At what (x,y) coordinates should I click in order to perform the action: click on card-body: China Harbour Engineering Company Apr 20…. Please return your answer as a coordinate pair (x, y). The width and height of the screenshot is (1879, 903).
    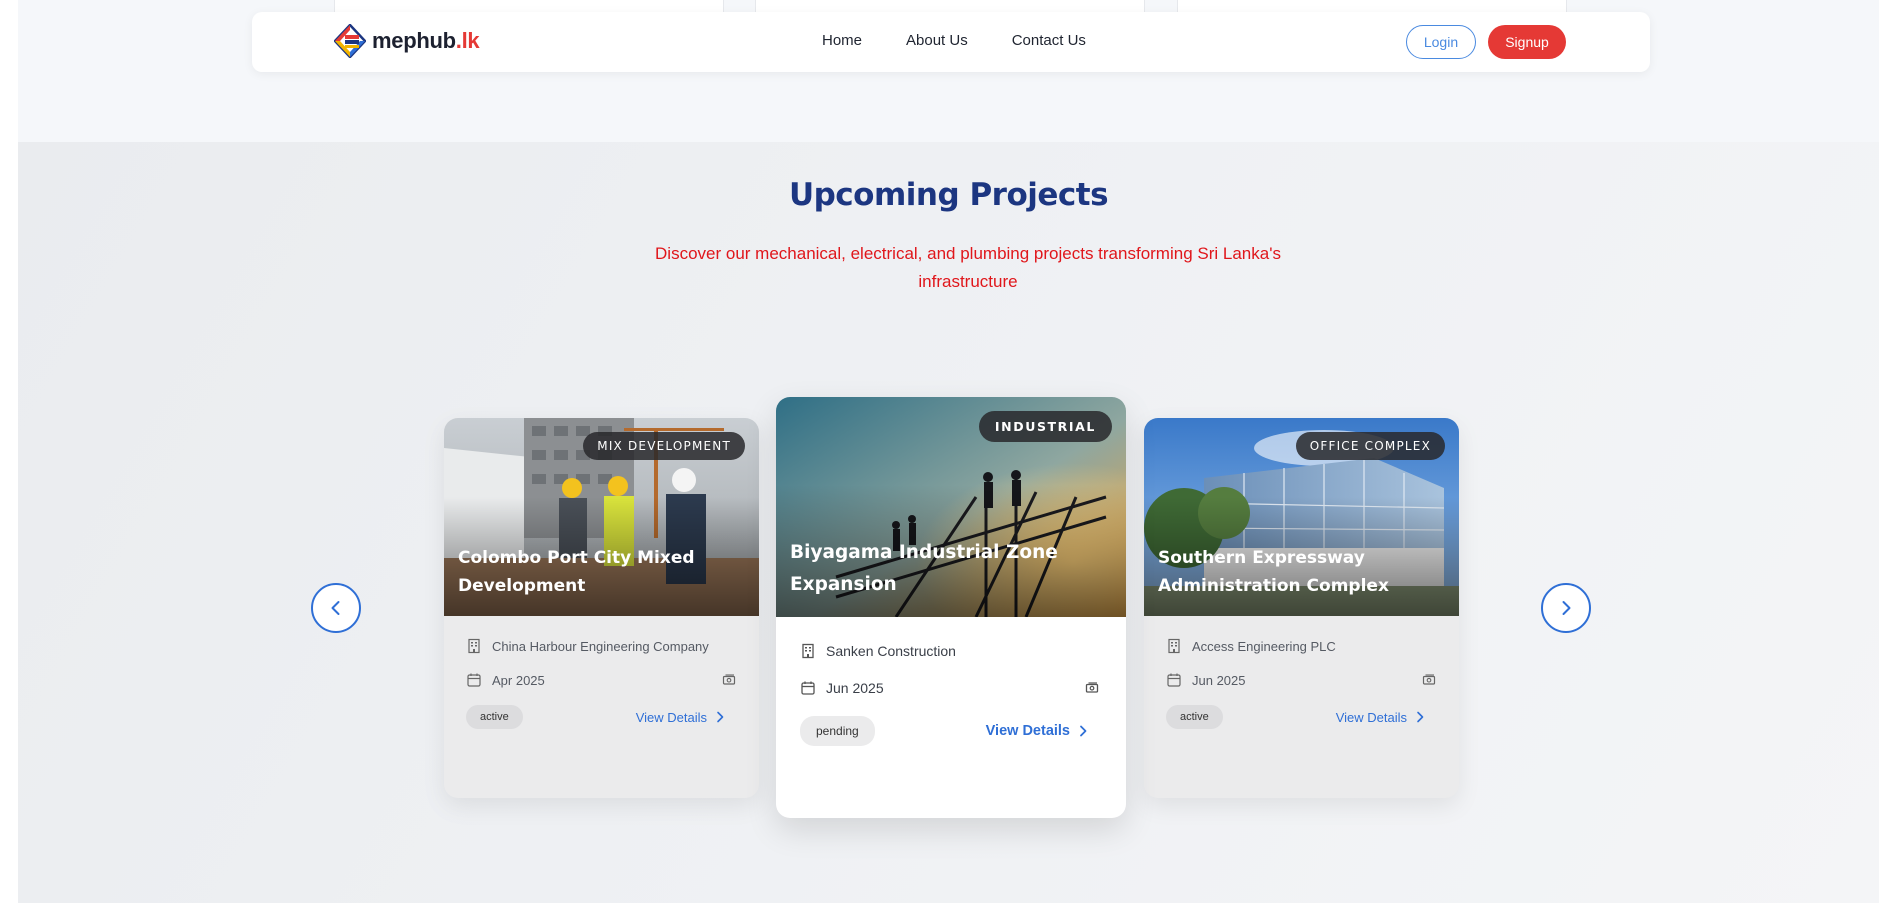
    Looking at the image, I should click on (601, 672).